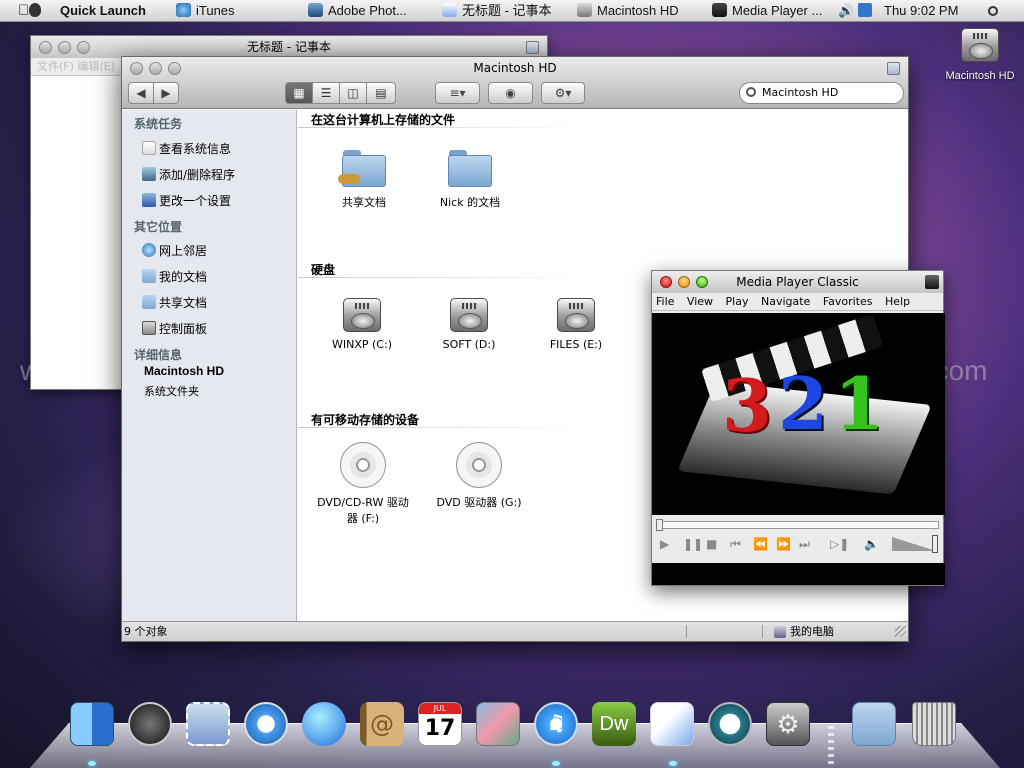 This screenshot has width=1024, height=768. I want to click on itunes-icon: ♫, so click(556, 724).